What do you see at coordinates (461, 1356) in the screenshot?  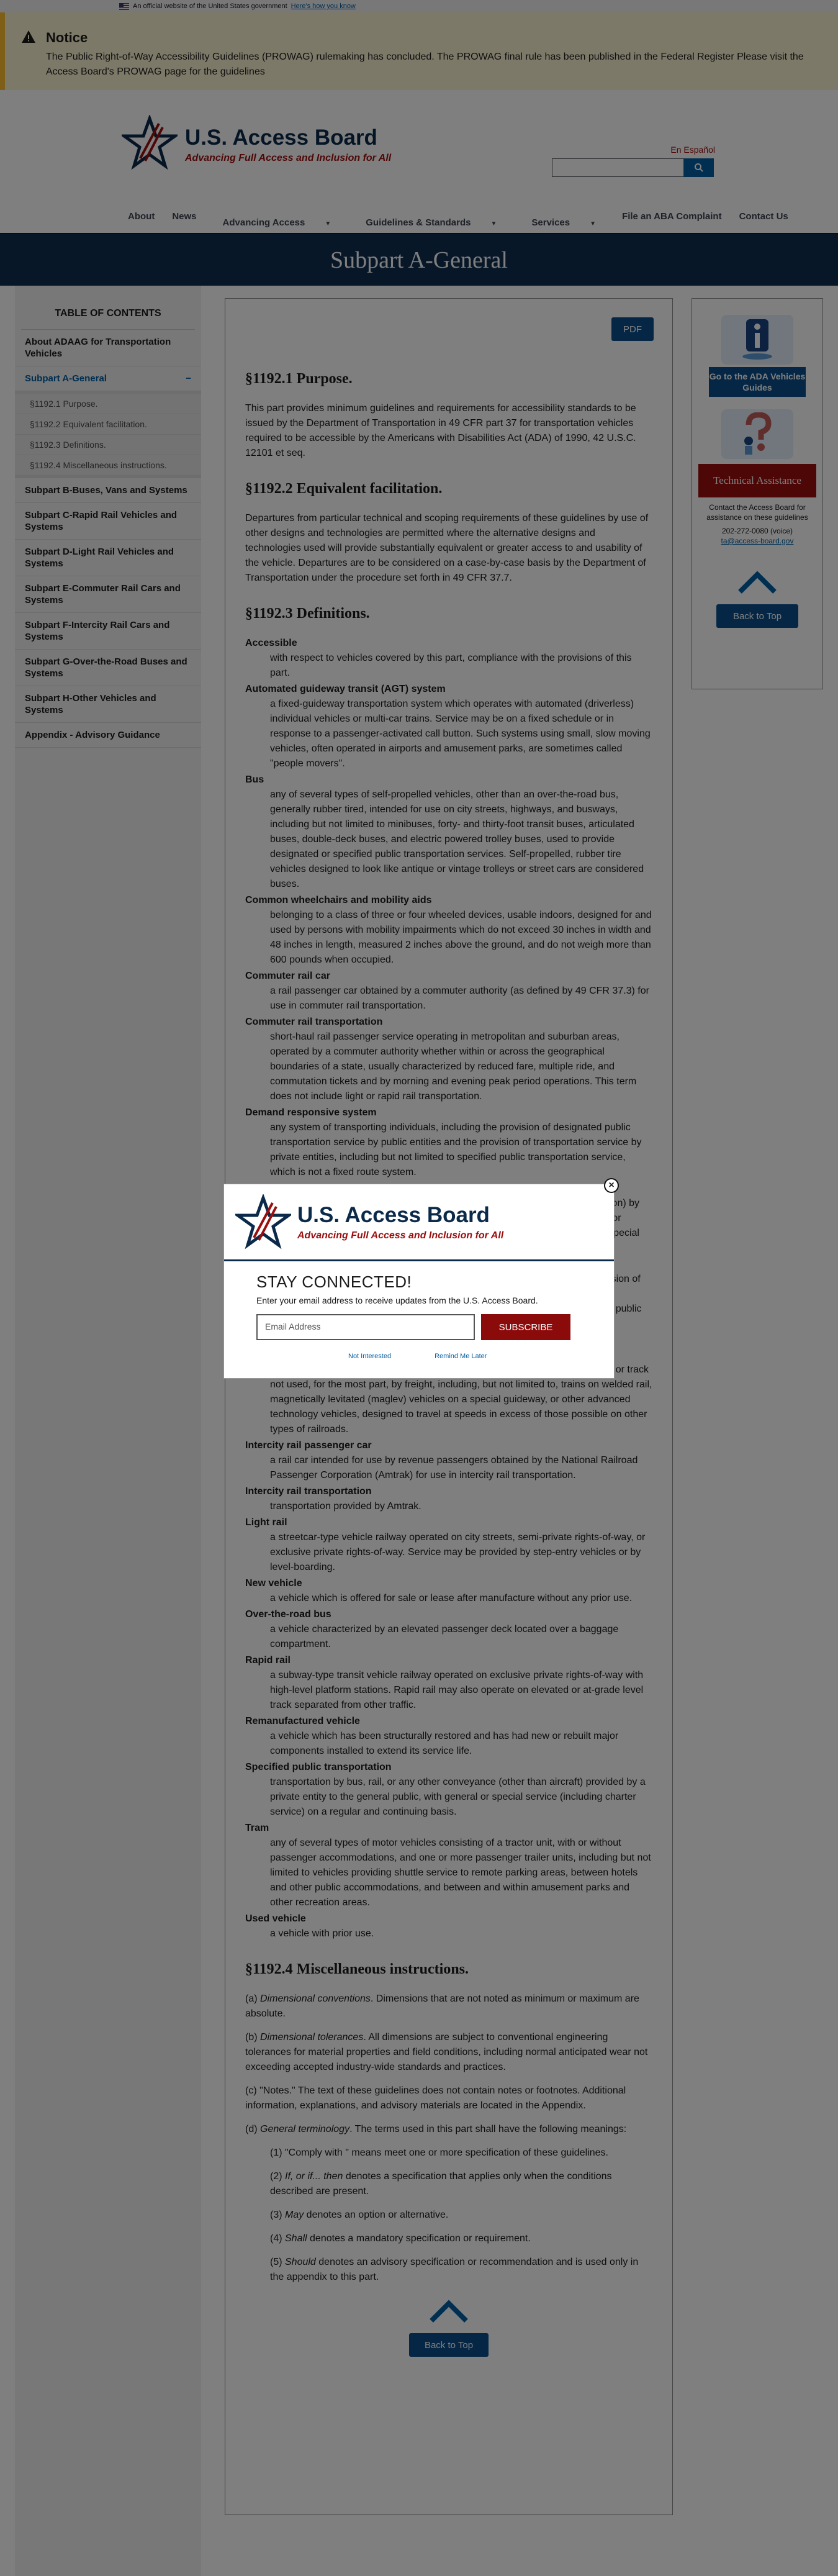 I see `remind-later-link: Remind Me Later` at bounding box center [461, 1356].